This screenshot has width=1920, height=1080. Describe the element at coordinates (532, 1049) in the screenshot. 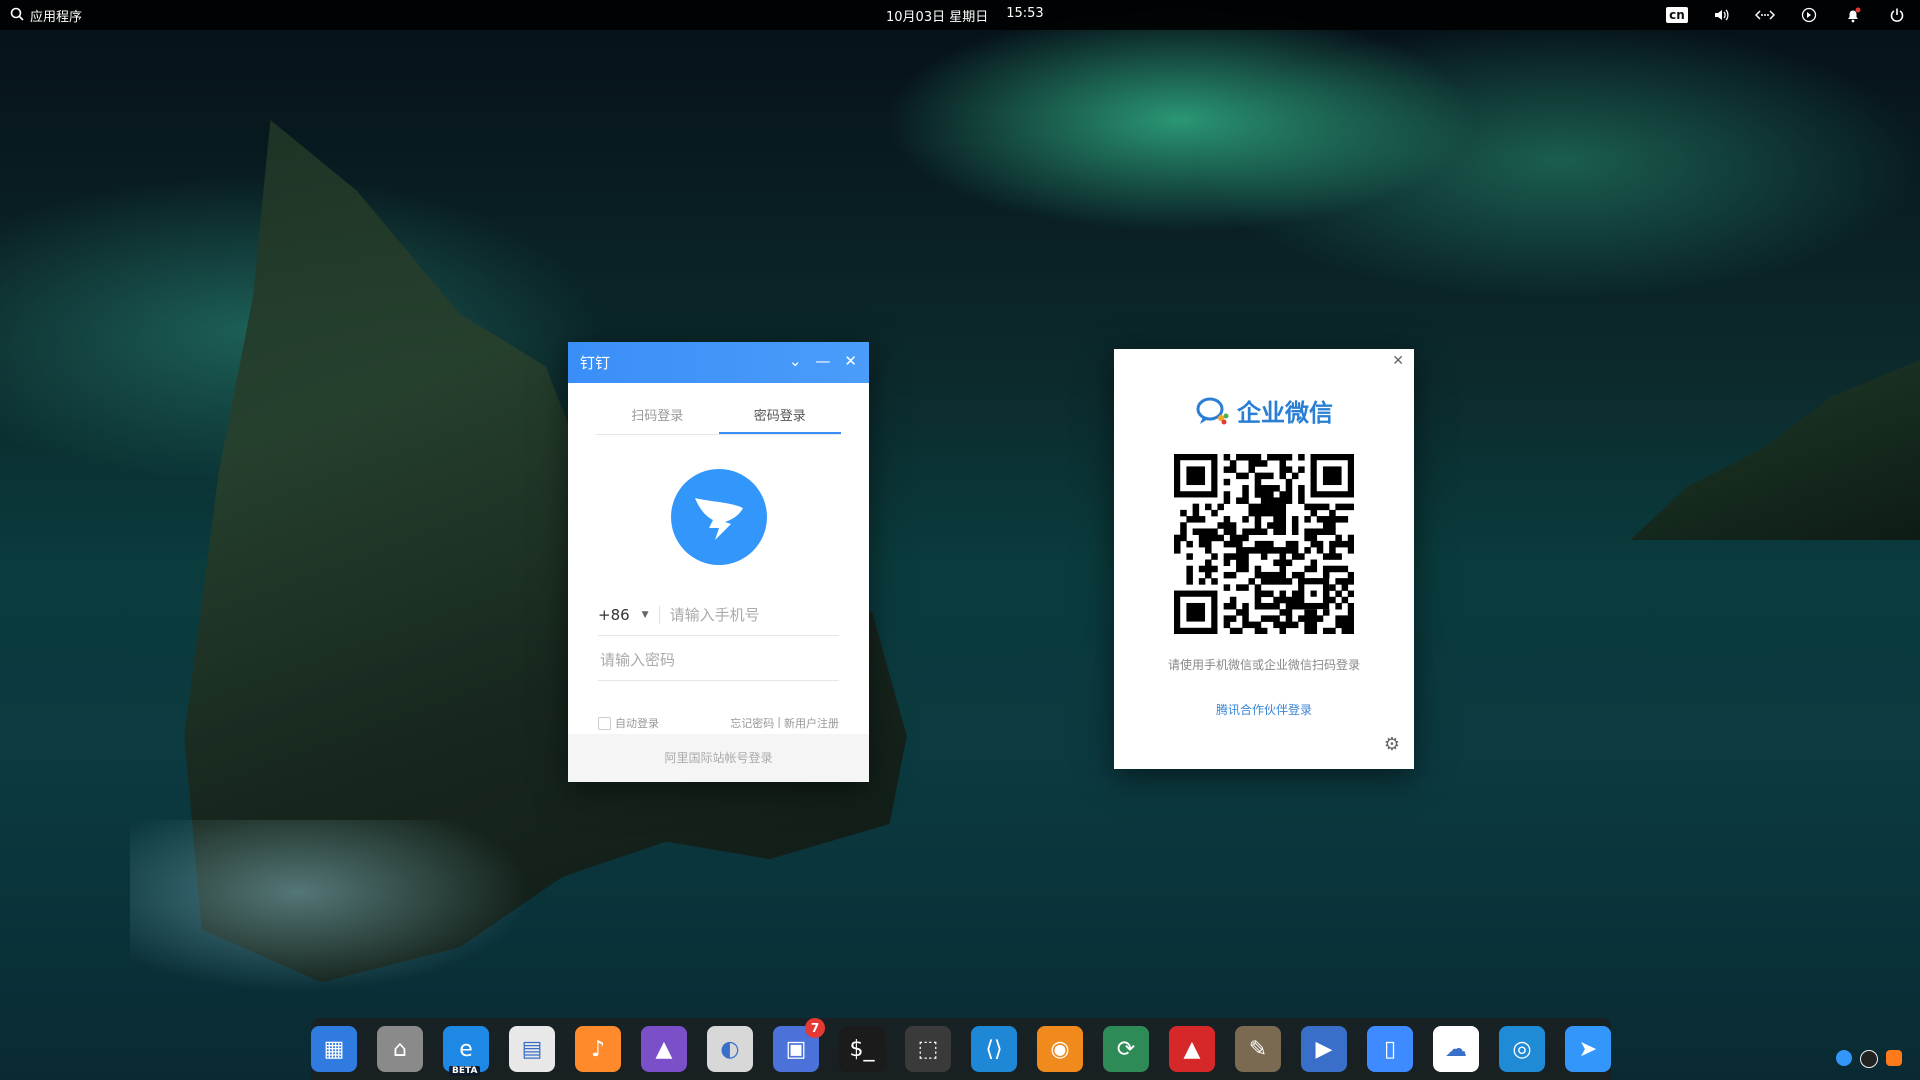

I see `calendar-icon: ▤` at that location.